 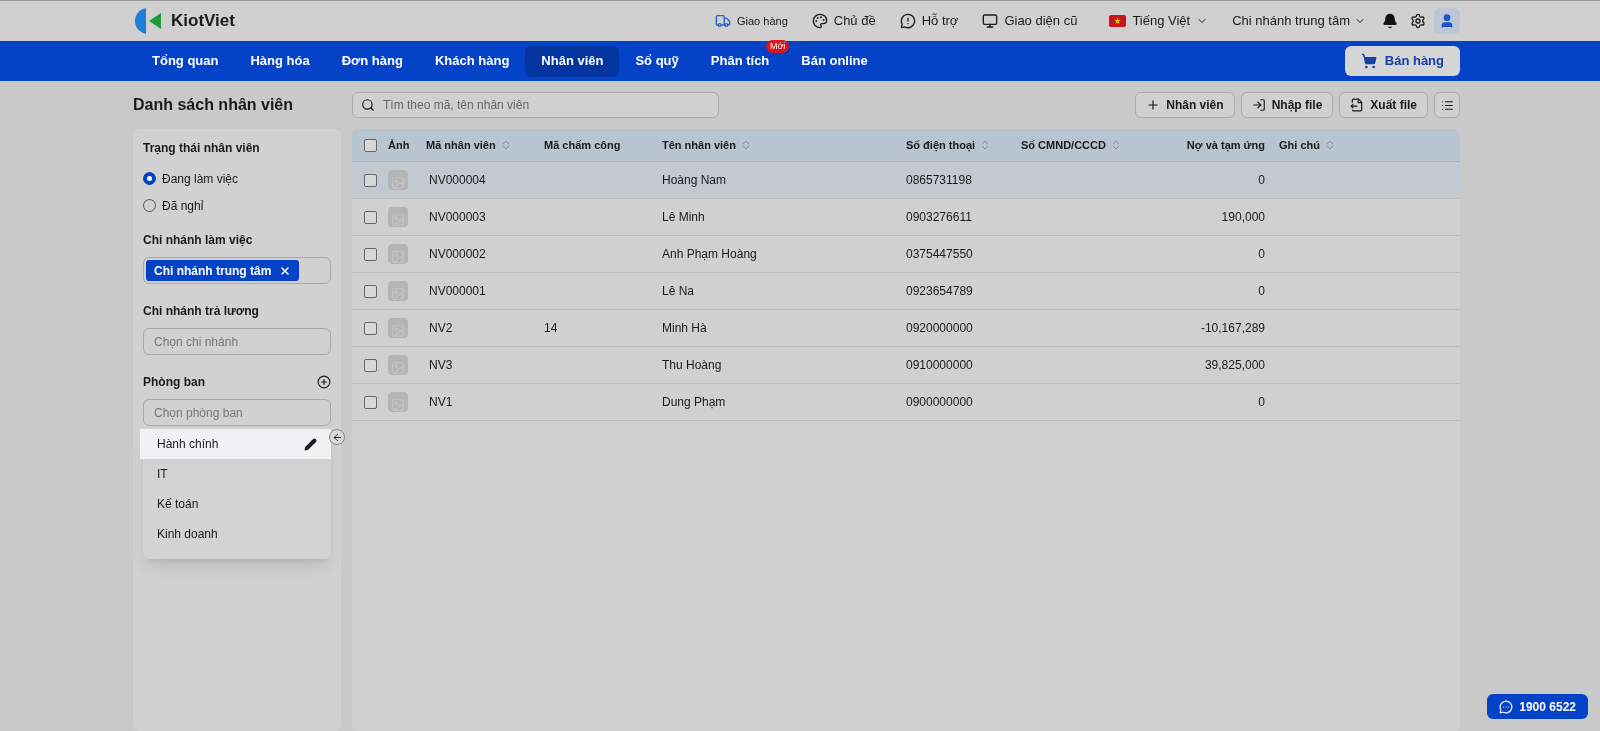 What do you see at coordinates (1299, 21) in the screenshot?
I see `branch-selector: Chi nhánh trung tâm` at bounding box center [1299, 21].